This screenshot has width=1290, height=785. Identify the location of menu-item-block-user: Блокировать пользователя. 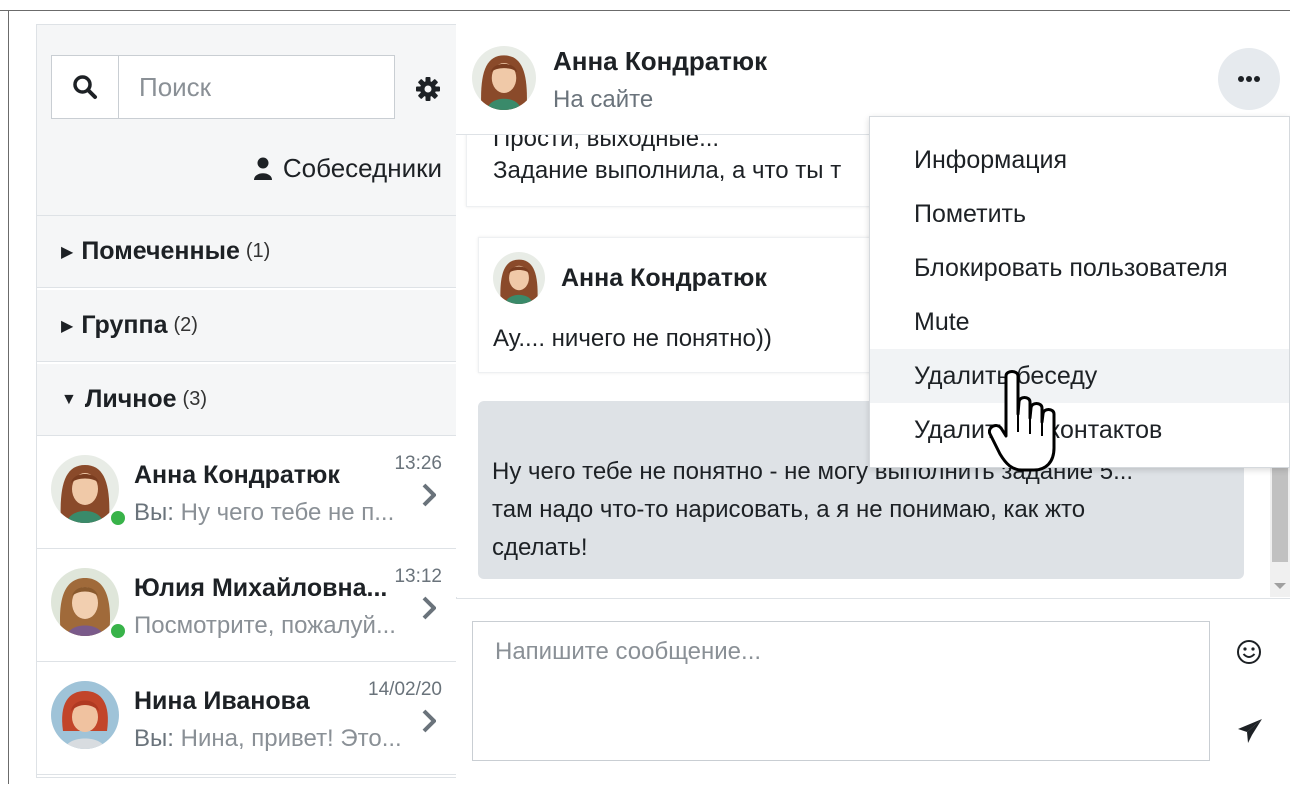
(1079, 268).